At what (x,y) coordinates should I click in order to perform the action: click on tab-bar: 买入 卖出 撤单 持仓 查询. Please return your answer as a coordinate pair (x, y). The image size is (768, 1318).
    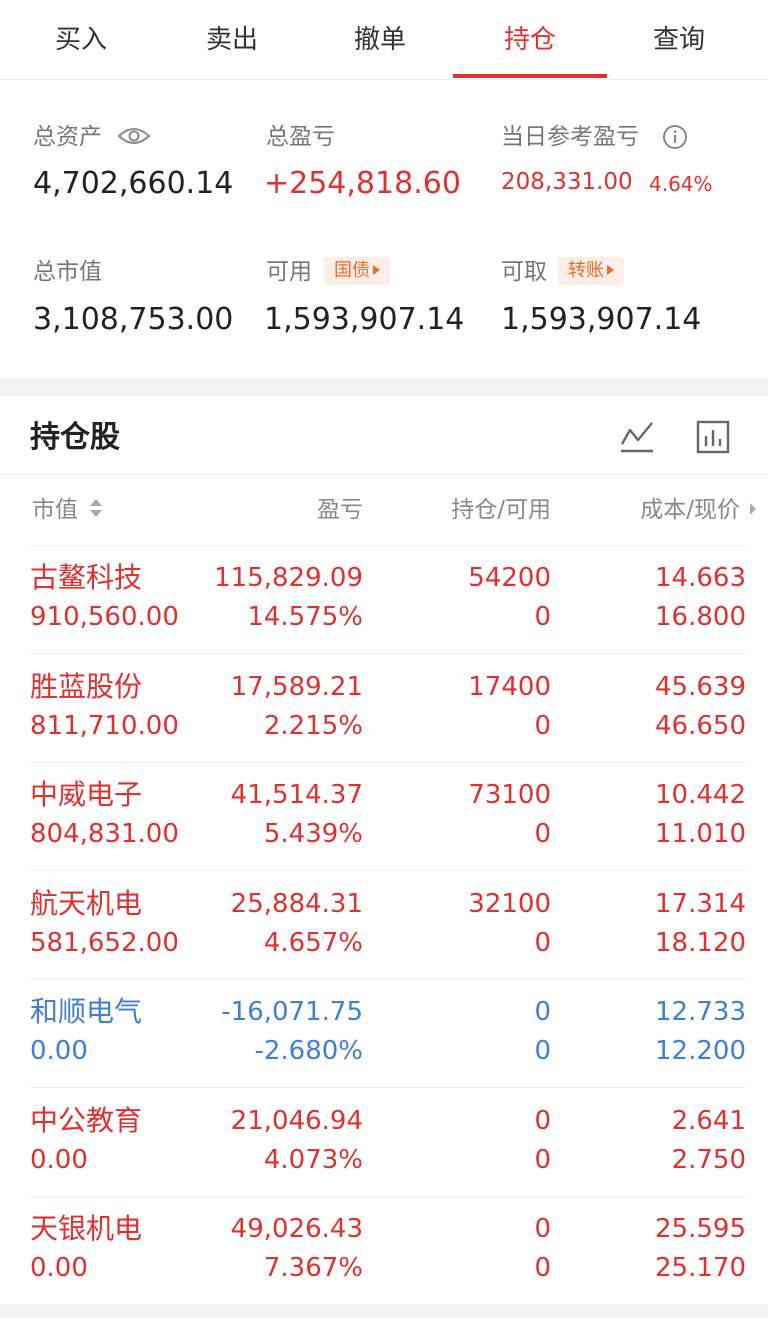
    Looking at the image, I should click on (384, 40).